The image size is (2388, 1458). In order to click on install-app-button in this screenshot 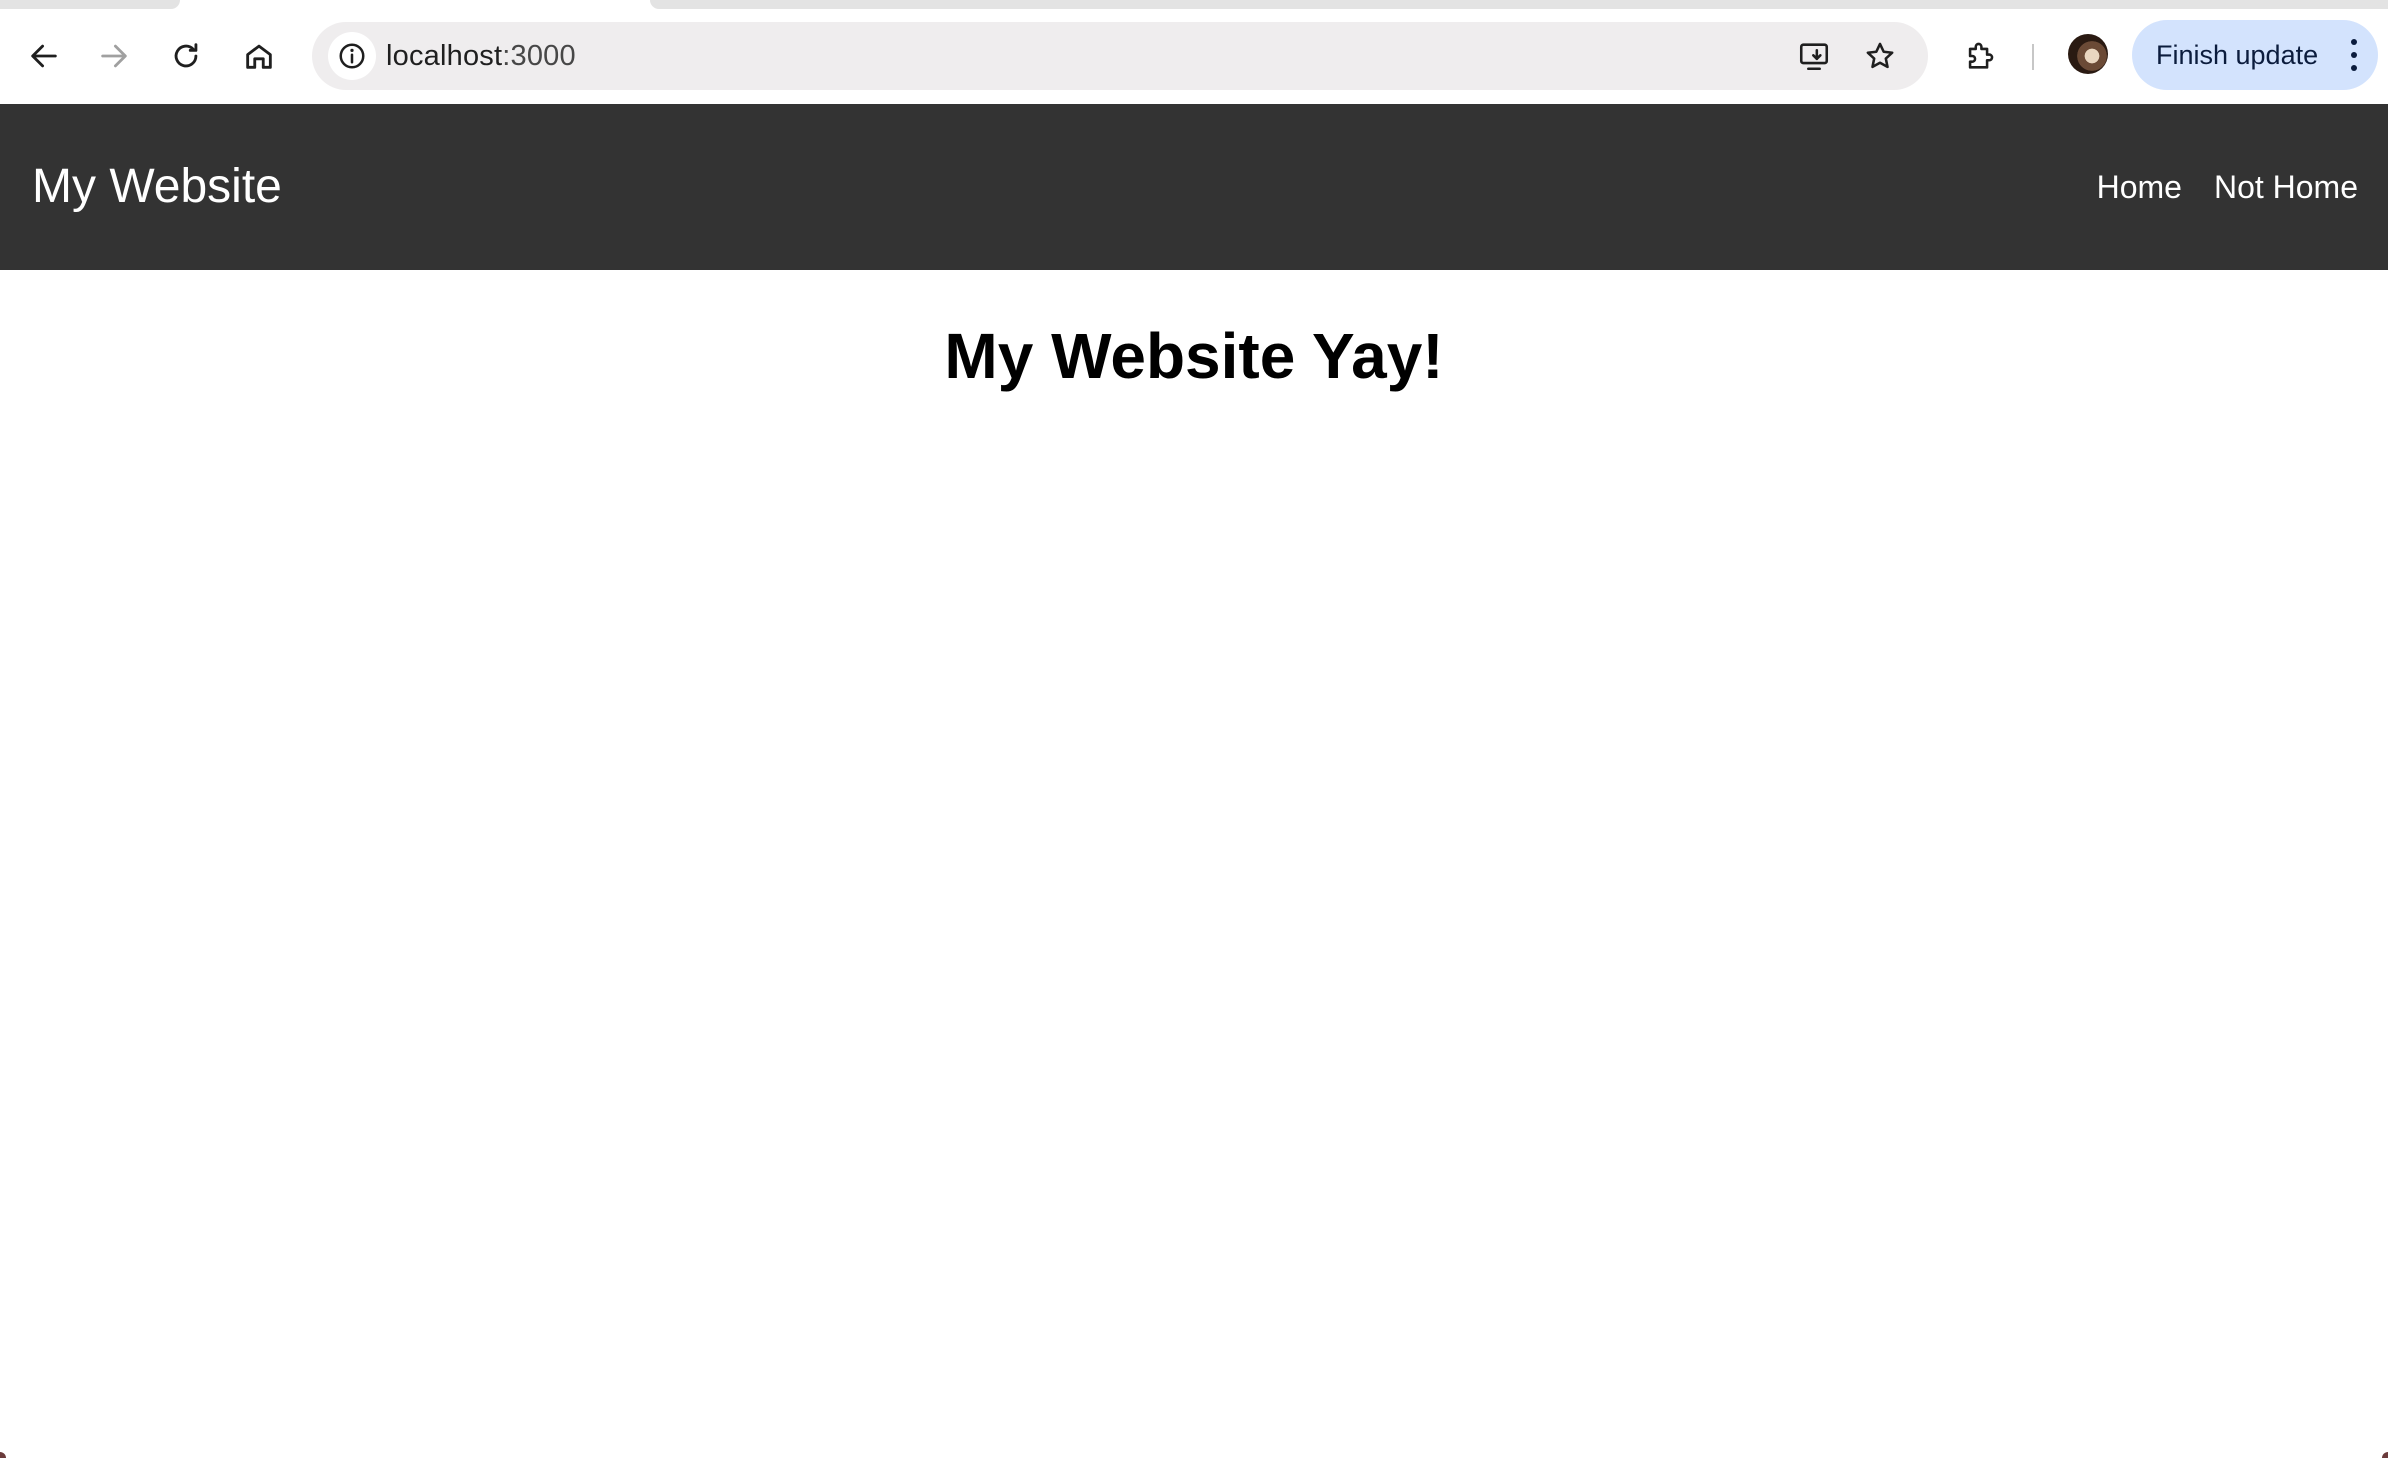, I will do `click(1814, 56)`.